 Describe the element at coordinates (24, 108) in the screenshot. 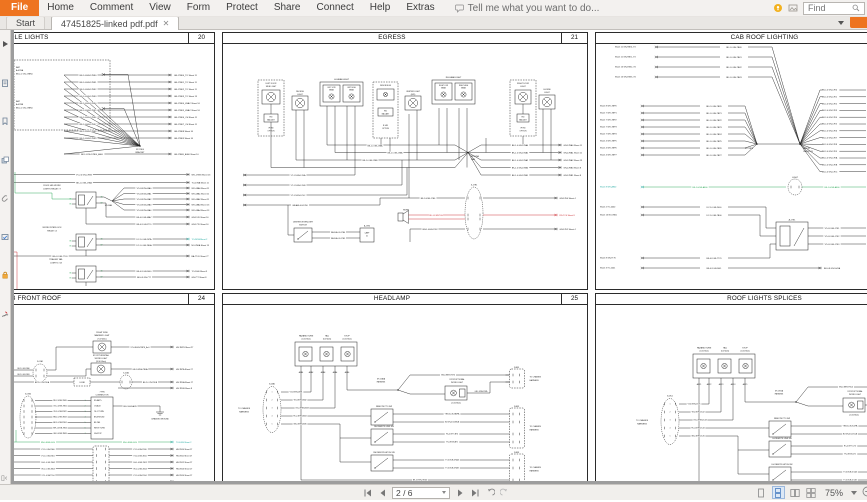

I see `svg-text: BK-1.0 CN-17BK0` at that location.